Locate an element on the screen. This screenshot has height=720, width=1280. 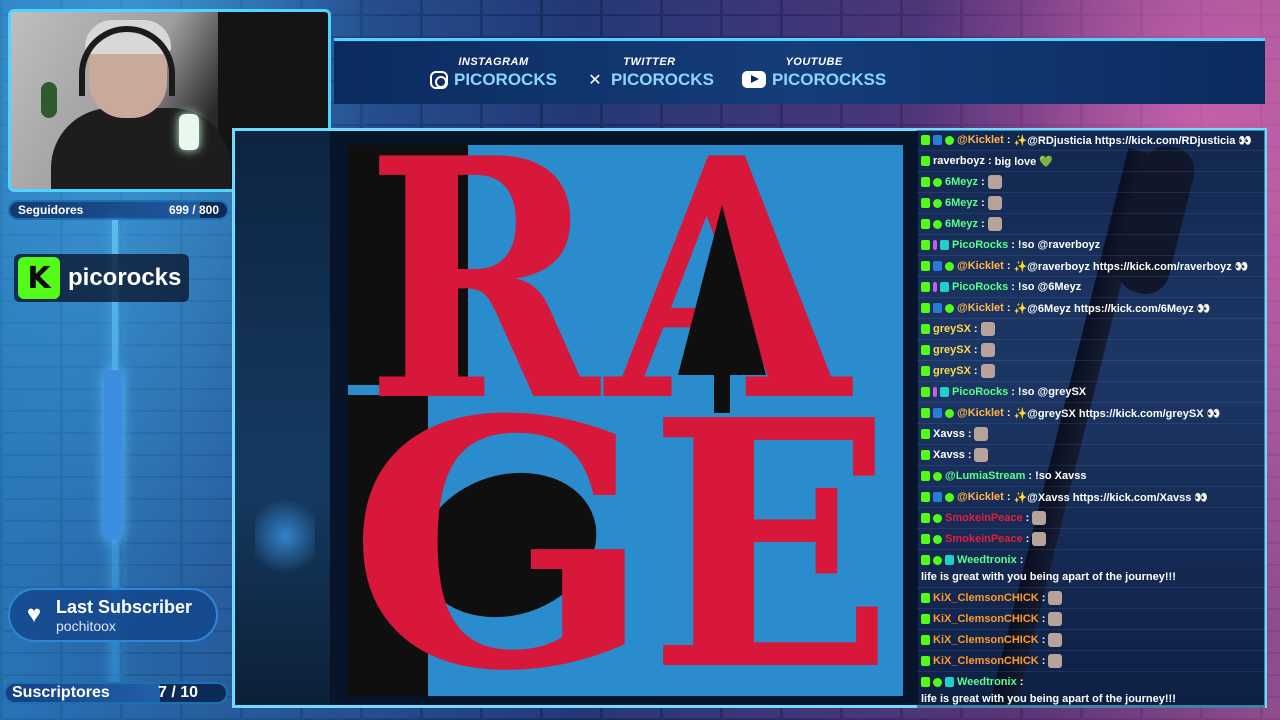
social-instagram-label: INSTAGRAM is located at coordinates (493, 61).